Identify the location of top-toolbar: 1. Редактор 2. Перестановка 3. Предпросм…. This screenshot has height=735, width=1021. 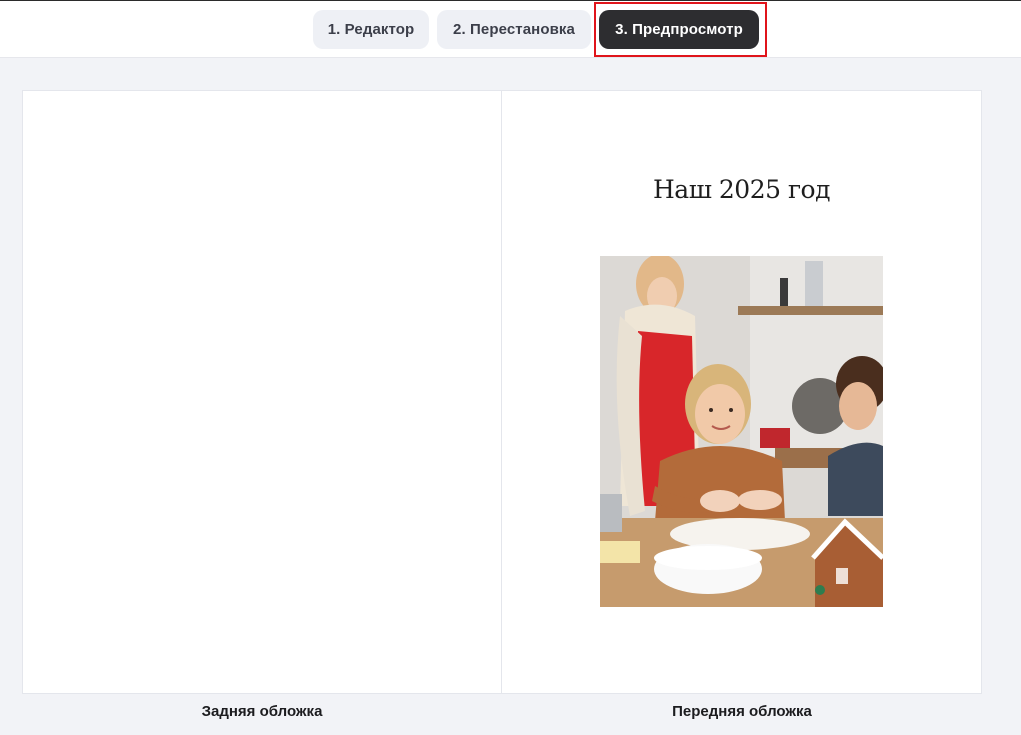
(510, 29).